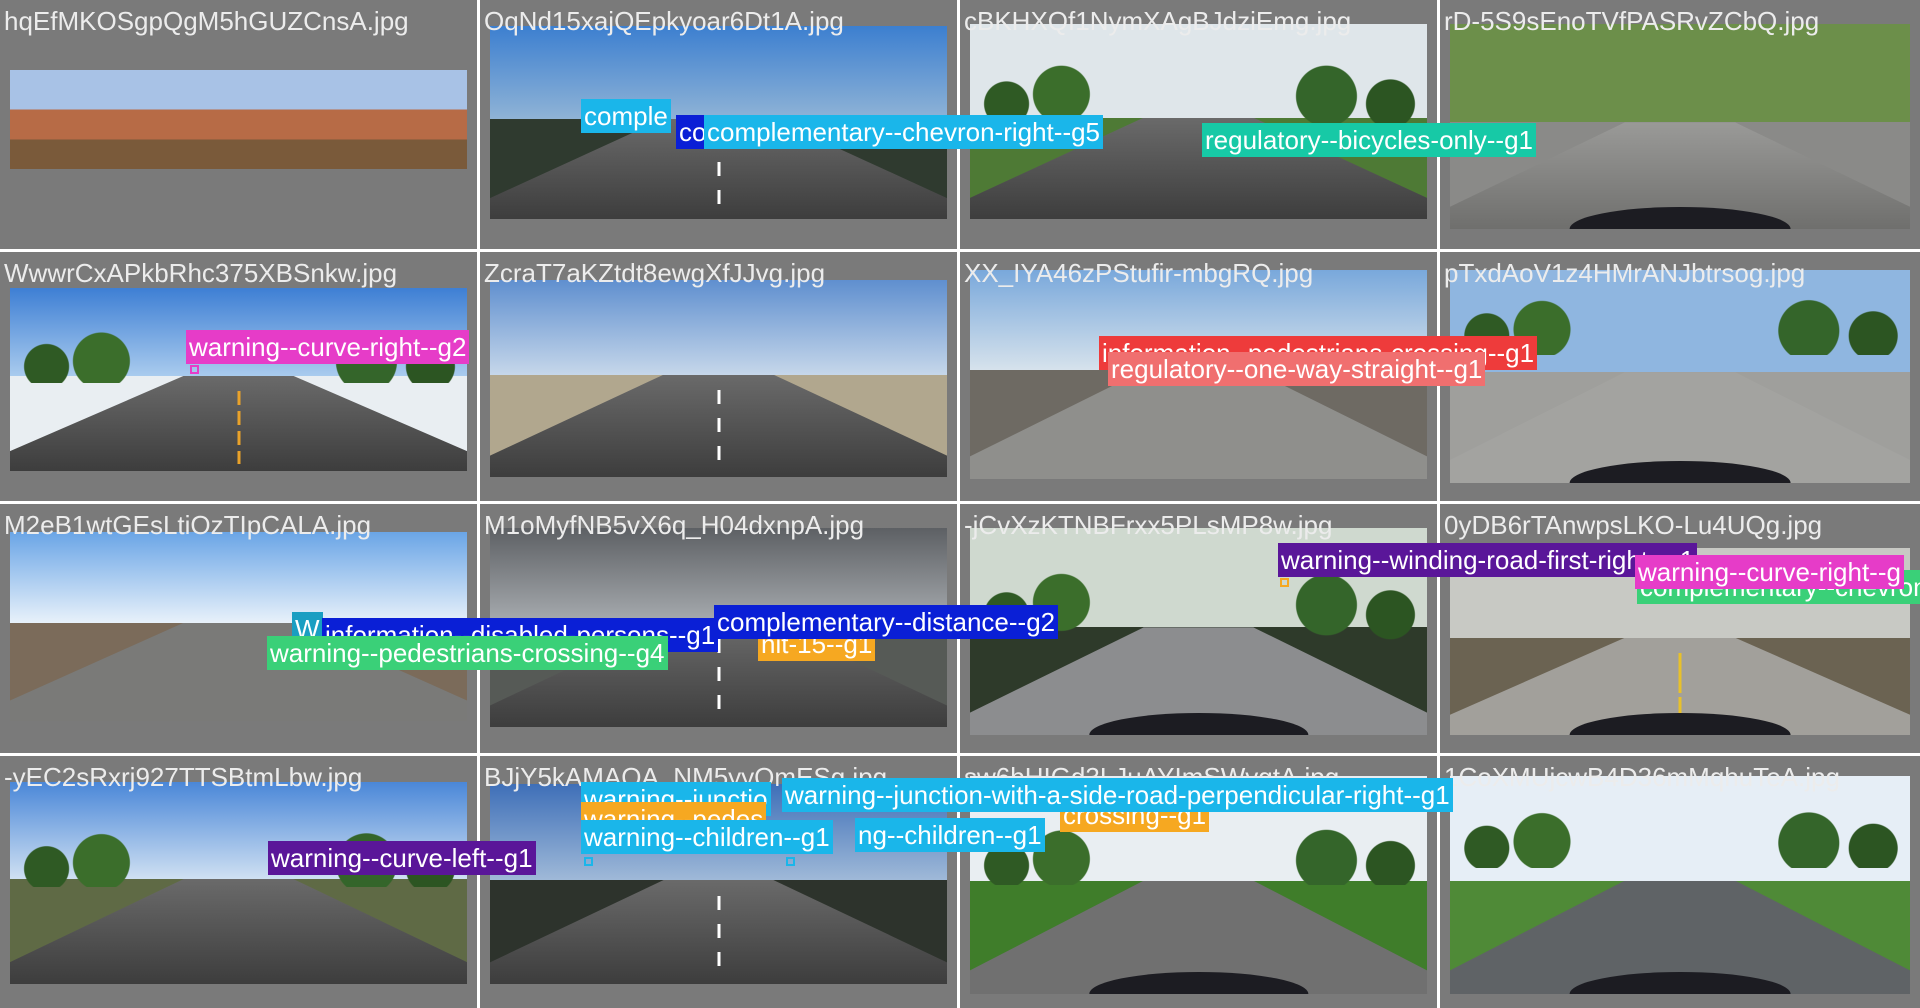  Describe the element at coordinates (467, 653) in the screenshot. I see `detection-label: warning--pedestrians-crossing--g4` at that location.